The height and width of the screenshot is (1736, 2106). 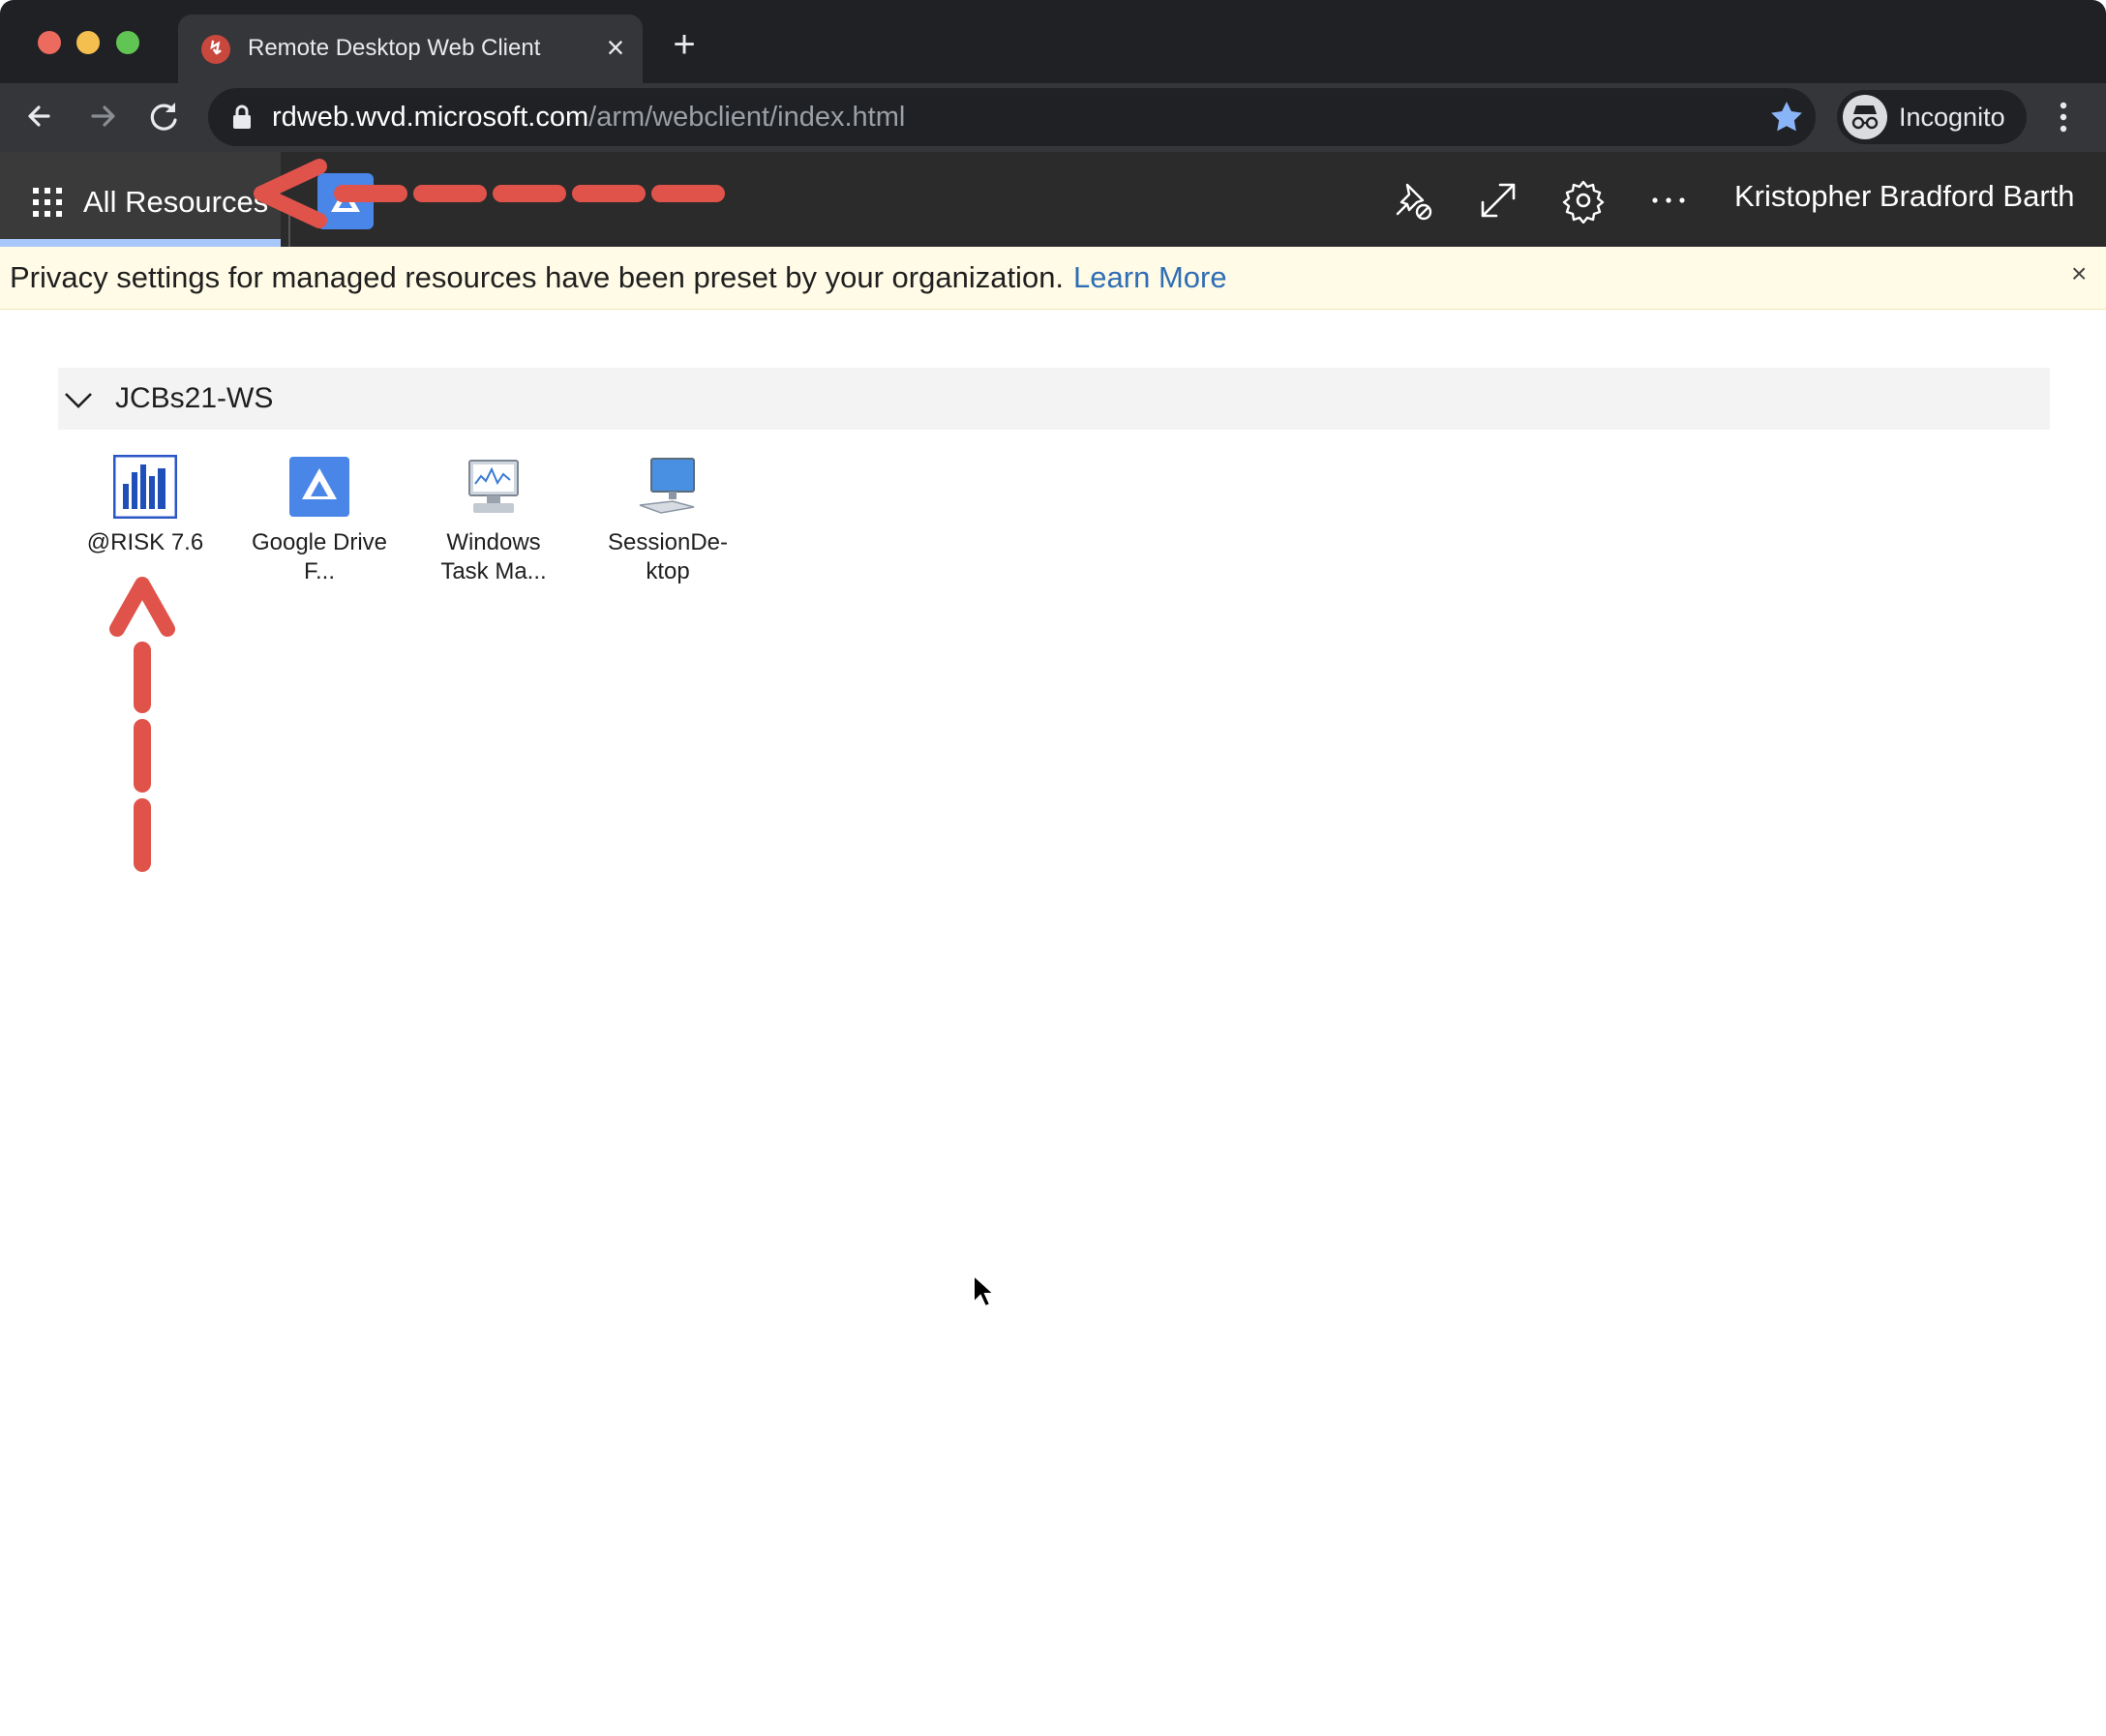 What do you see at coordinates (417, 515) in the screenshot?
I see `annotation-arrows` at bounding box center [417, 515].